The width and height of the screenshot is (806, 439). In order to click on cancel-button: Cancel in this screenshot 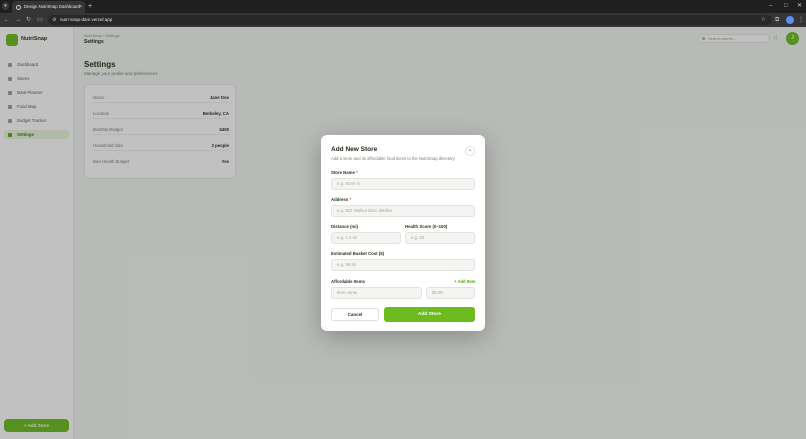, I will do `click(355, 314)`.